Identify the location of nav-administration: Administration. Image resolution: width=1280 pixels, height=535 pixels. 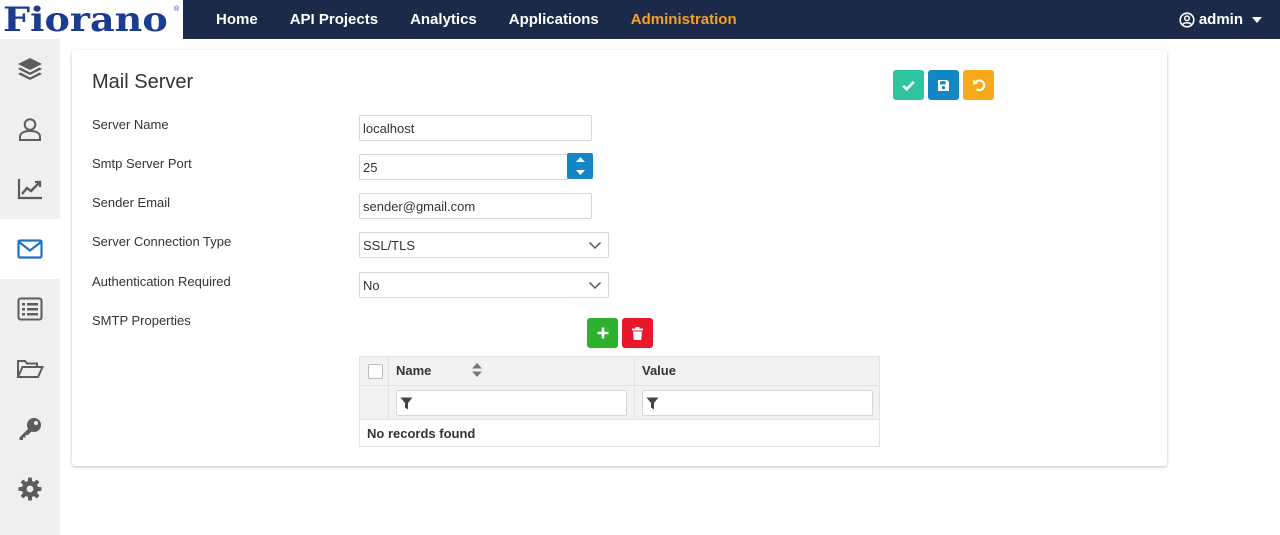
(684, 19).